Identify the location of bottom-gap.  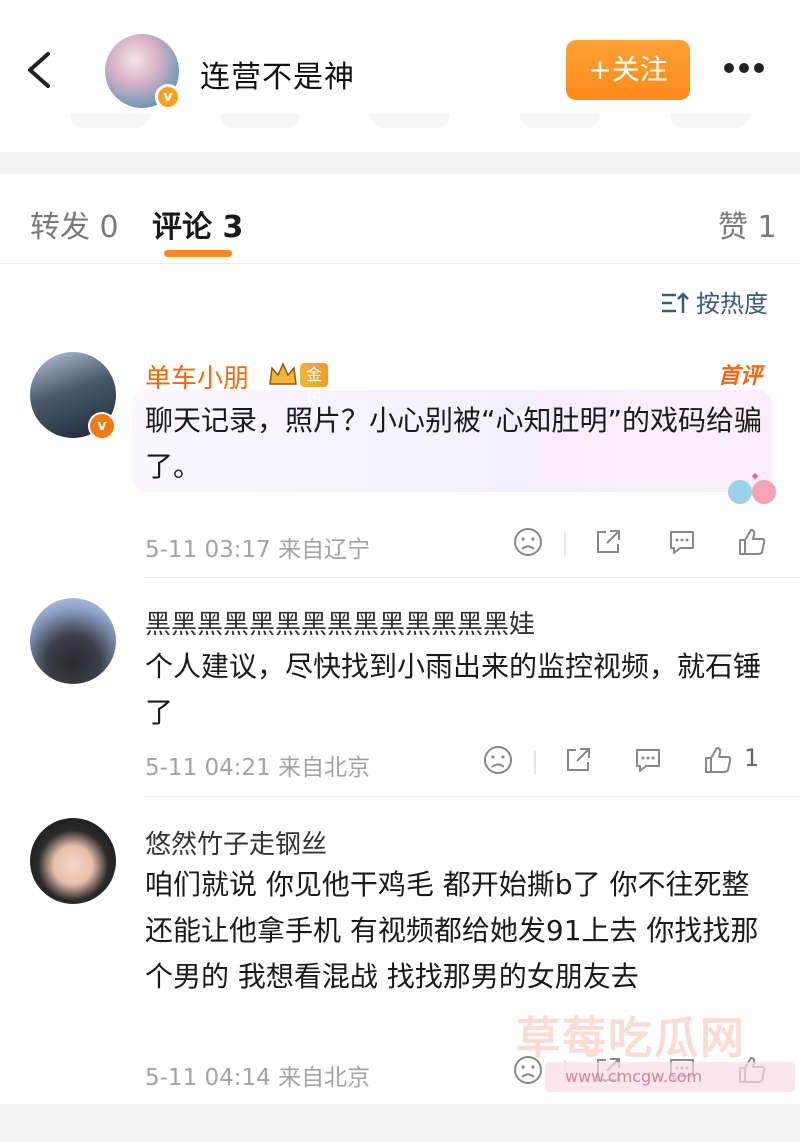
(400, 1123).